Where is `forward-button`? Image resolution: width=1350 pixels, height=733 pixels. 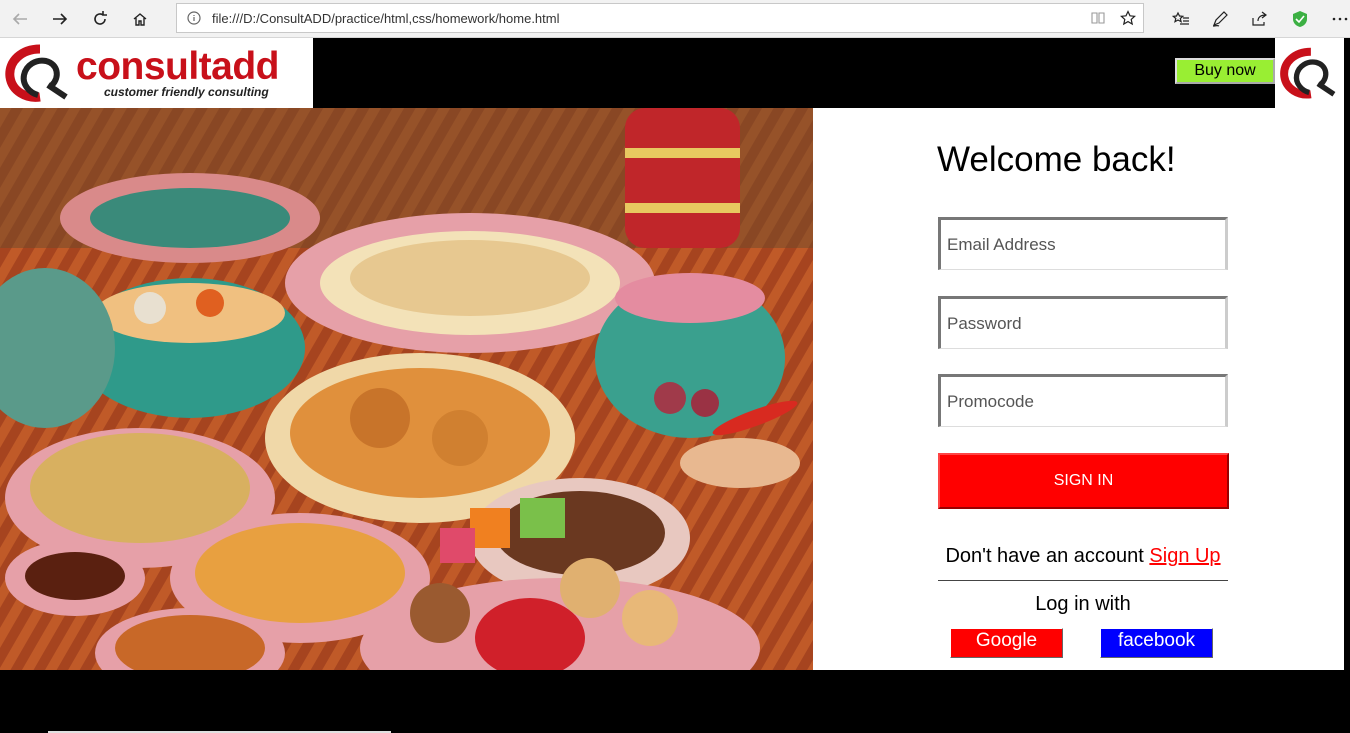 forward-button is located at coordinates (60, 19).